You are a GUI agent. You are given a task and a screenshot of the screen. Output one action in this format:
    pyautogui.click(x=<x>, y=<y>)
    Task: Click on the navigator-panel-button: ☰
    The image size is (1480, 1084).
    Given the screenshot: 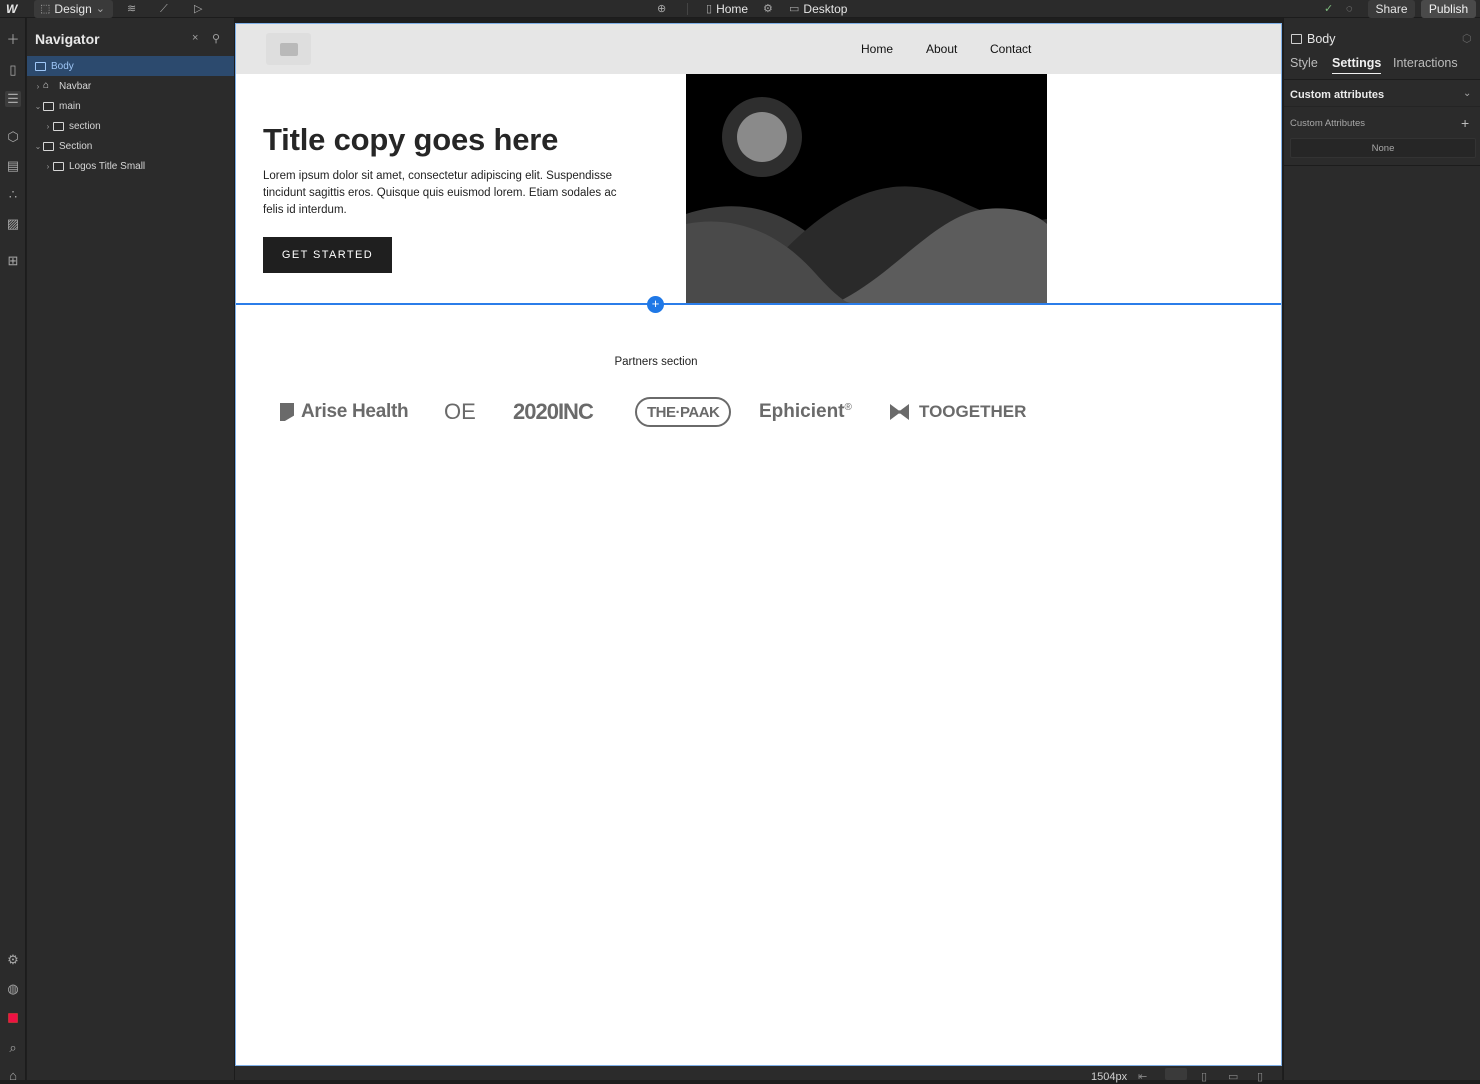 What is the action you would take?
    pyautogui.click(x=13, y=99)
    